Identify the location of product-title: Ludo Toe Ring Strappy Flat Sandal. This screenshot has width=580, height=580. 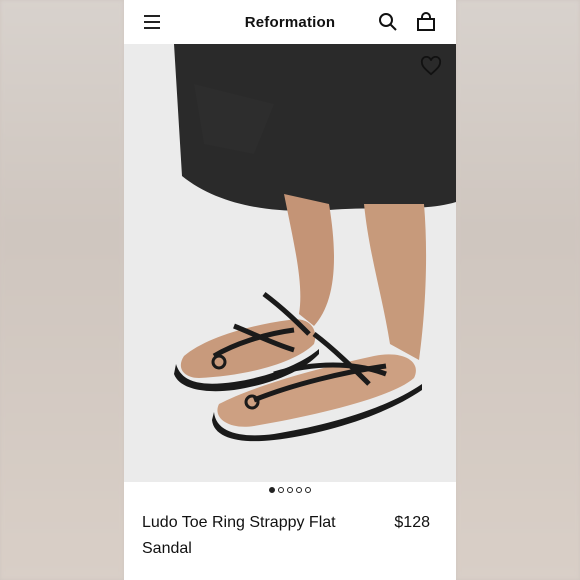
(239, 535).